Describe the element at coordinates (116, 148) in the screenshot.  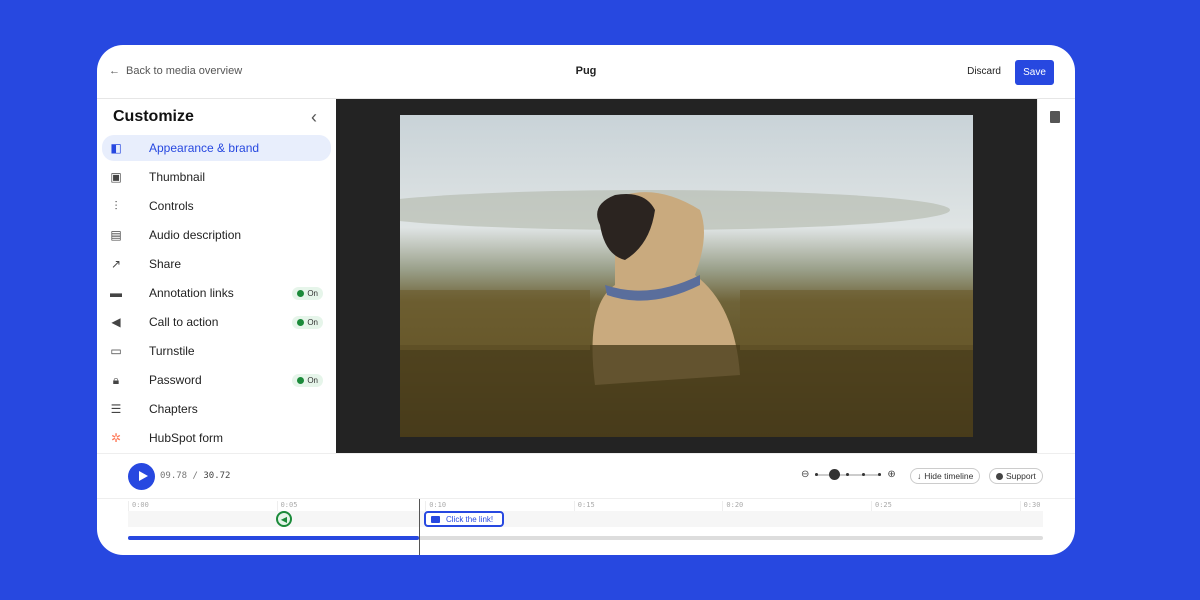
I see `appearance-icon: ◧` at that location.